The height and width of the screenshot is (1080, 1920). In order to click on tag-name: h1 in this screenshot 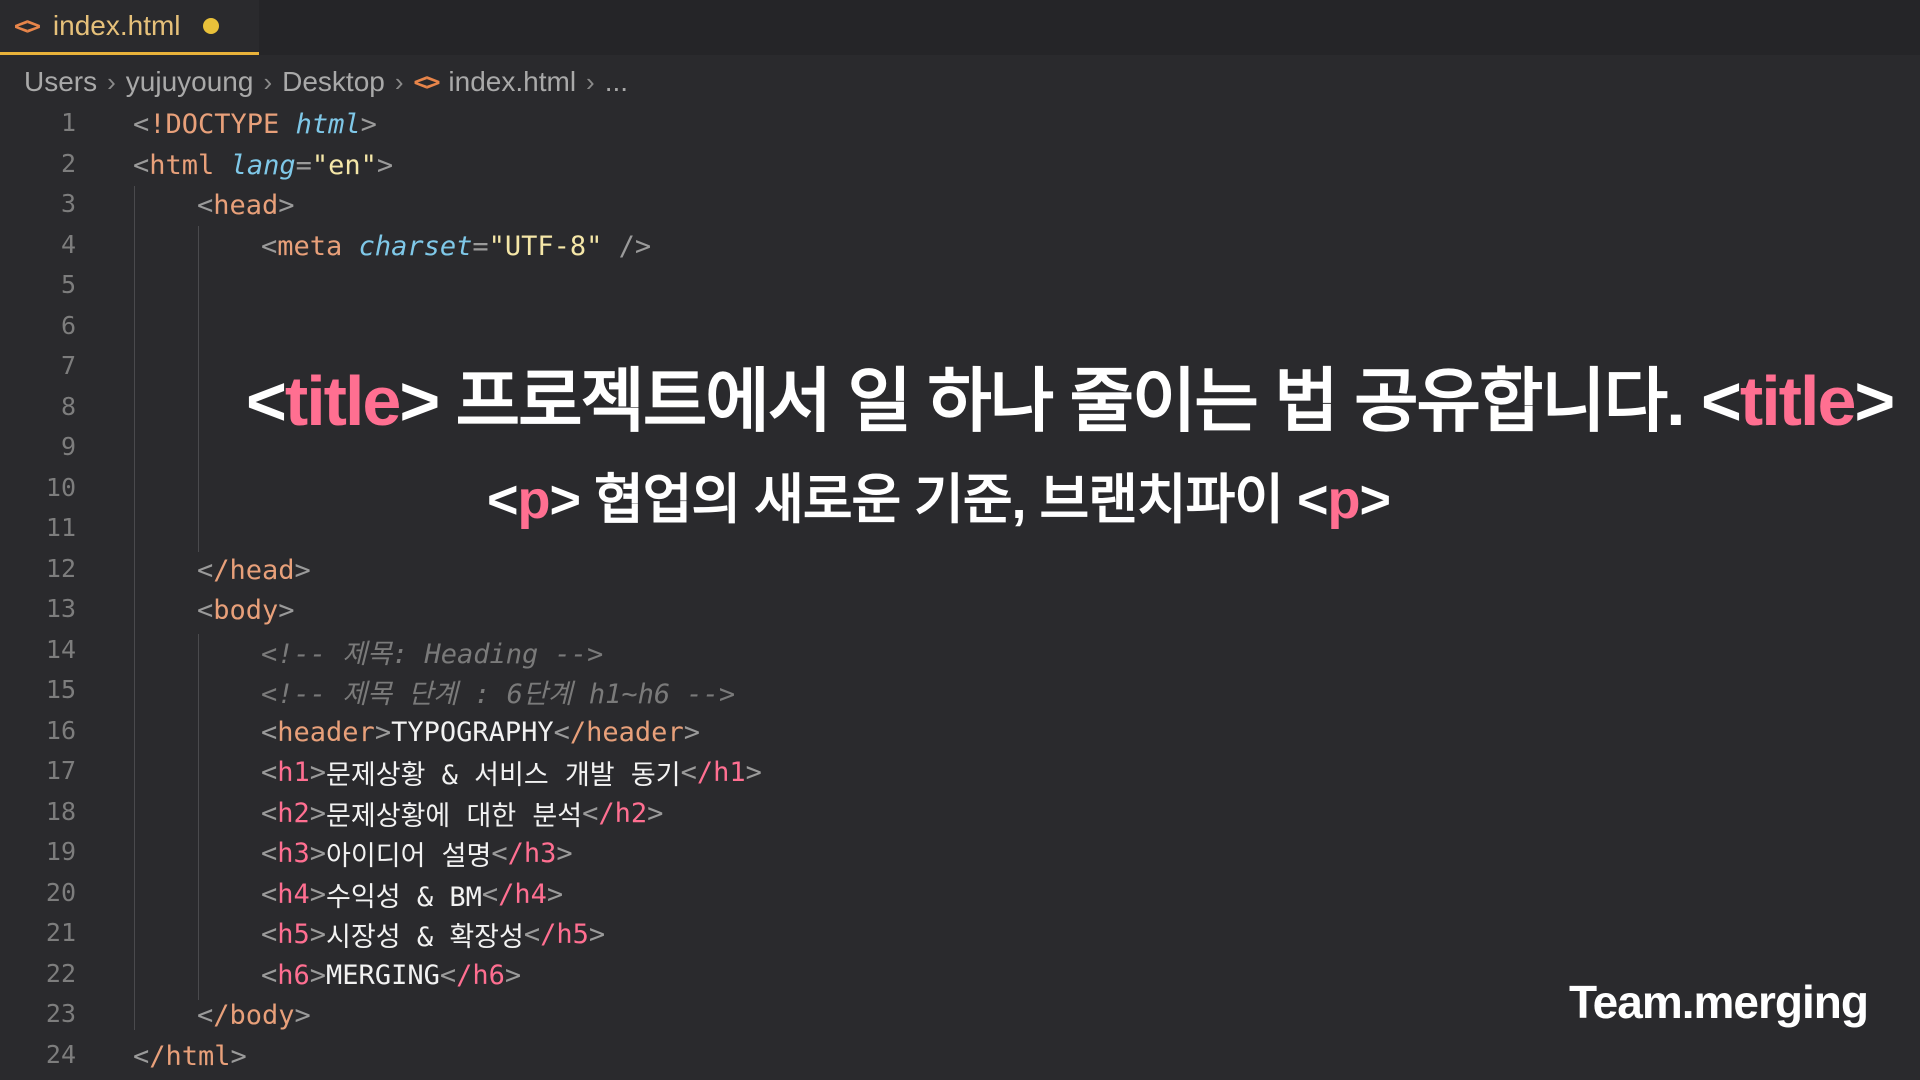, I will do `click(293, 772)`.